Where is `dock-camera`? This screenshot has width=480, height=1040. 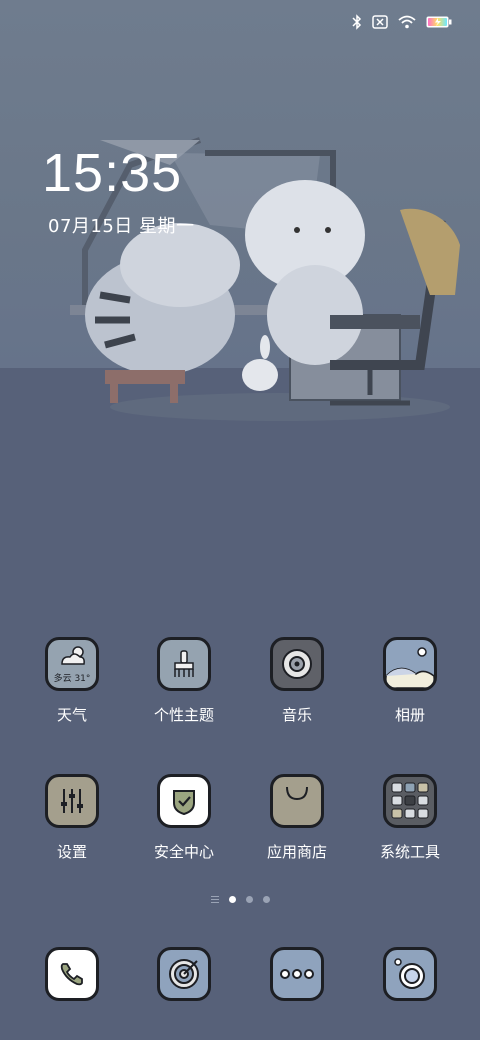 dock-camera is located at coordinates (410, 974).